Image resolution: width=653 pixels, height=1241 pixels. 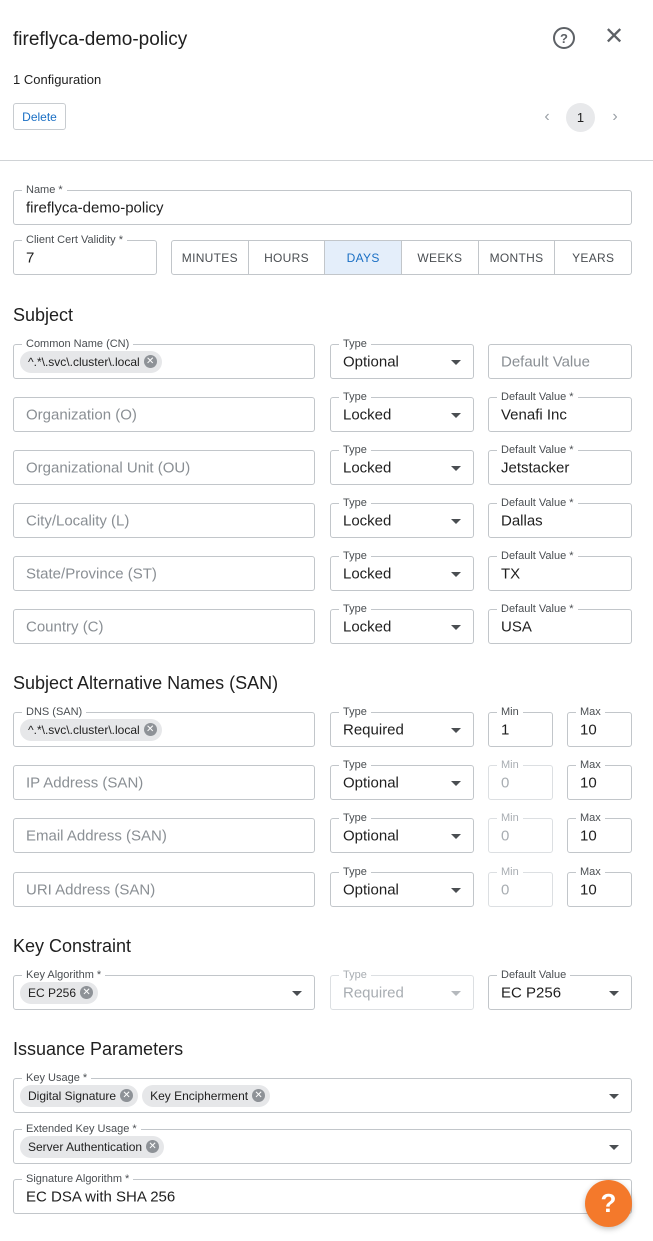 I want to click on validity-input: Client Cert Validity * 7, so click(x=85, y=254).